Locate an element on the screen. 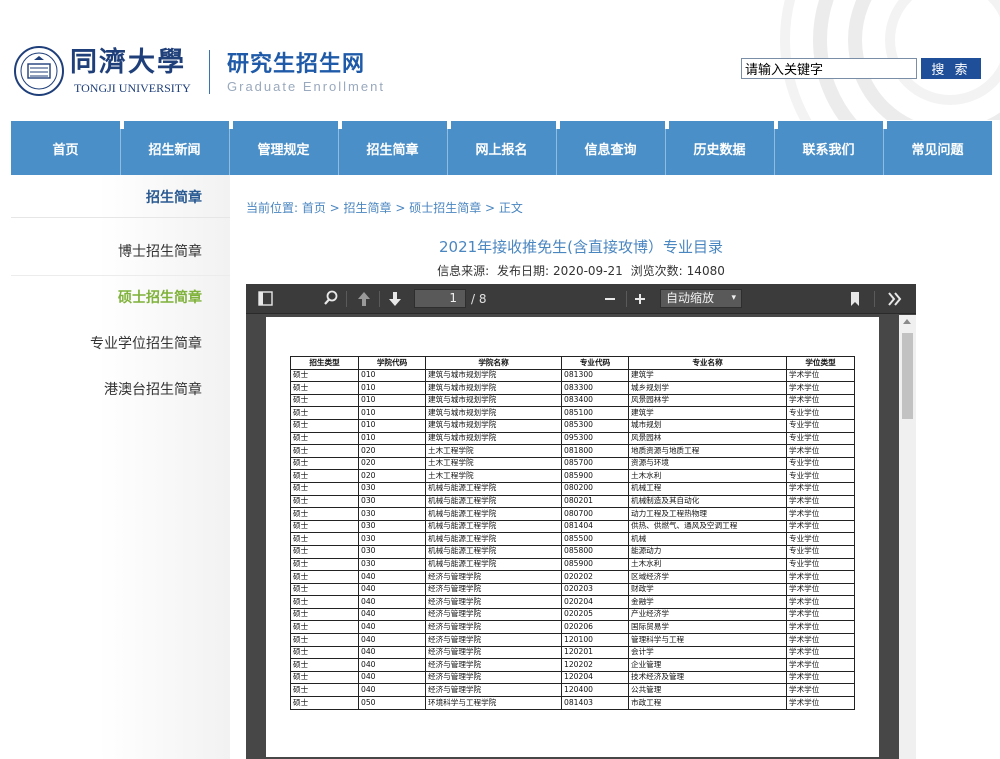  table-row: 硕士 010 建筑与城市规划学院 095300 风景园林 专业学位 is located at coordinates (572, 438).